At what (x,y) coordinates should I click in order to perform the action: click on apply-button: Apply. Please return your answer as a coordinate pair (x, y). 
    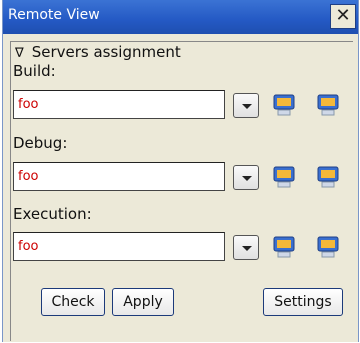
    Looking at the image, I should click on (143, 302).